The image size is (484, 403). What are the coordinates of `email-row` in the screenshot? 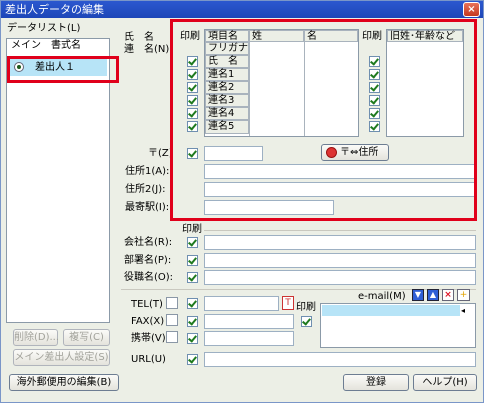 It's located at (391, 310).